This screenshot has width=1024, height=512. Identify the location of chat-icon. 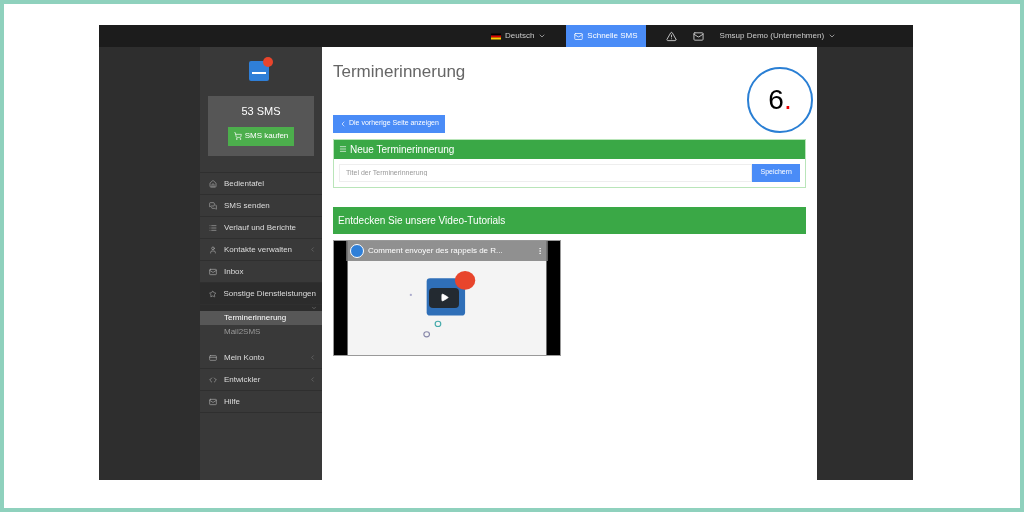
(213, 205).